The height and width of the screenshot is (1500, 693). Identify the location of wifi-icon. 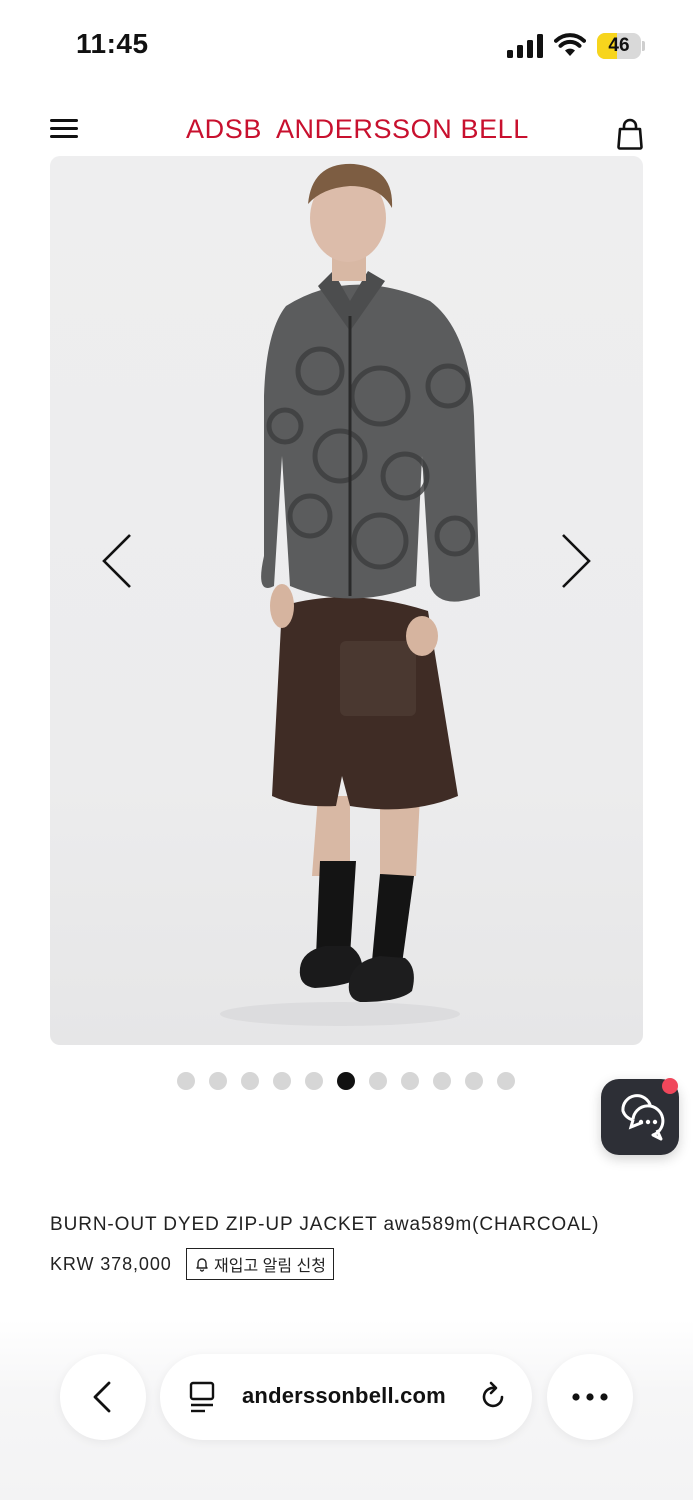
(570, 44).